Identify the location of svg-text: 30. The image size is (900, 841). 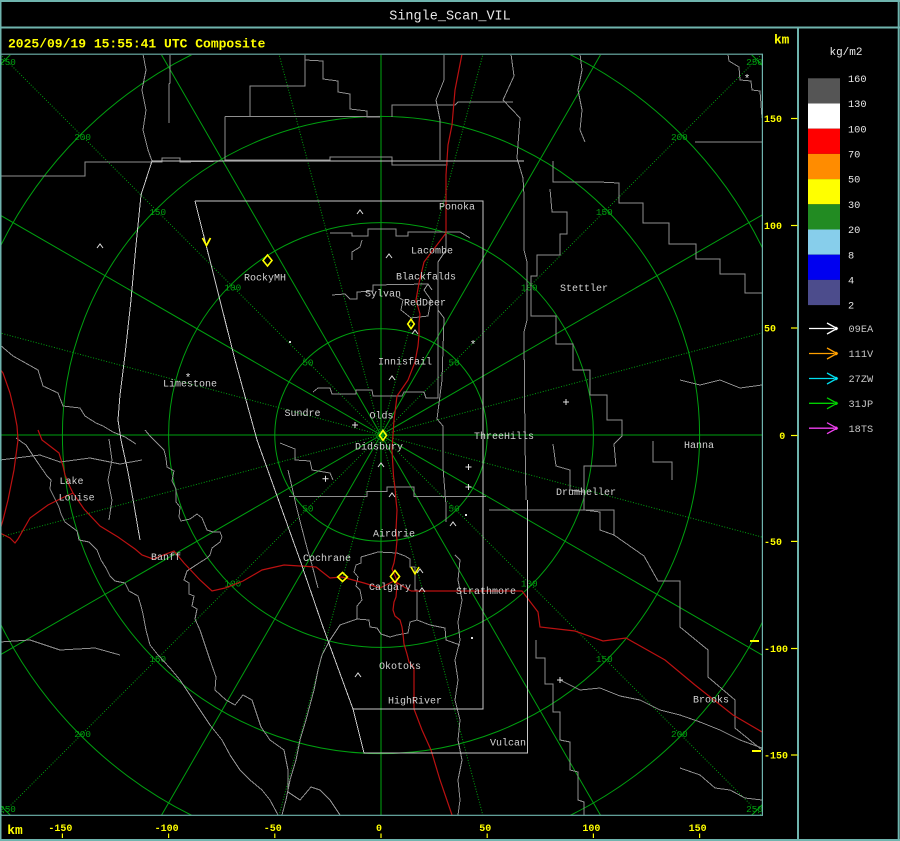
(854, 206).